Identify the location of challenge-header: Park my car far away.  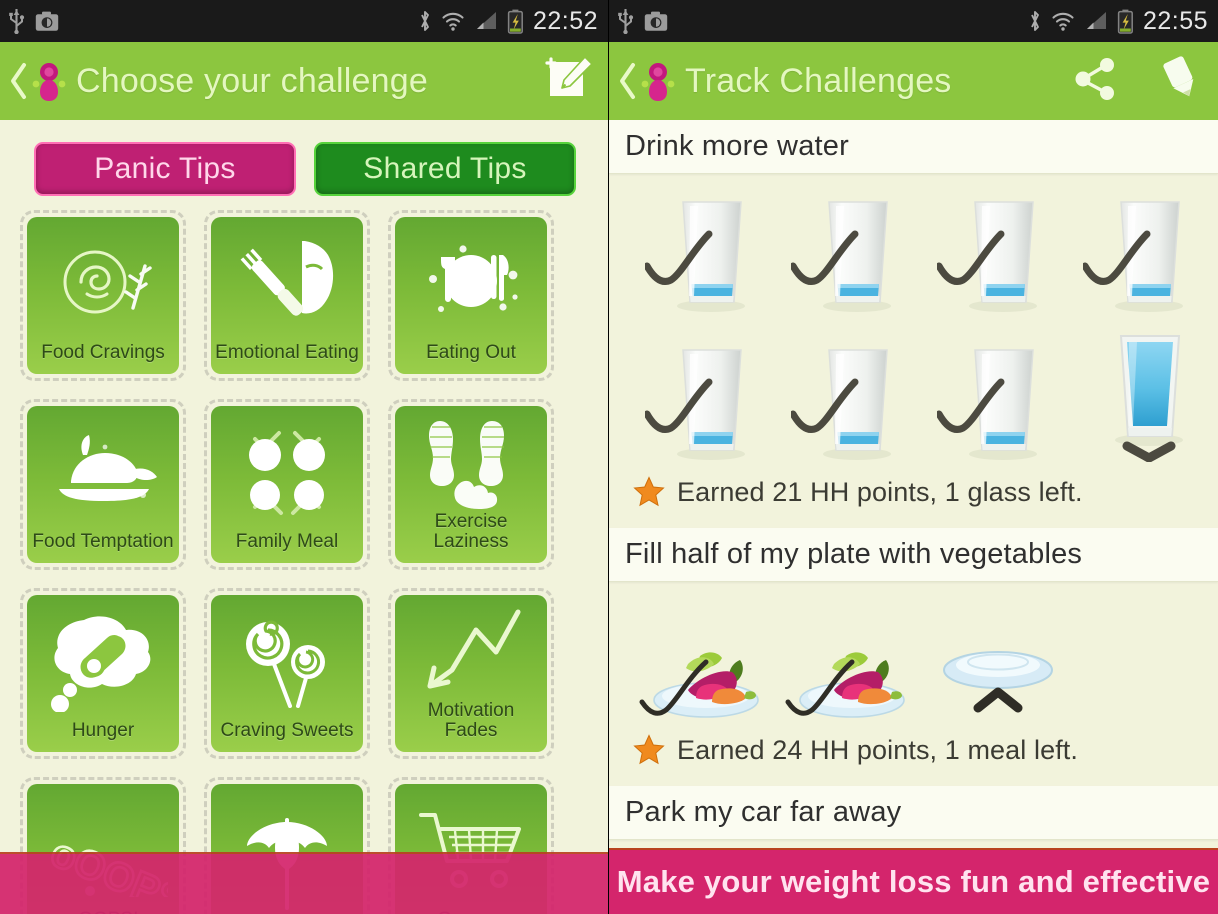
(913, 813).